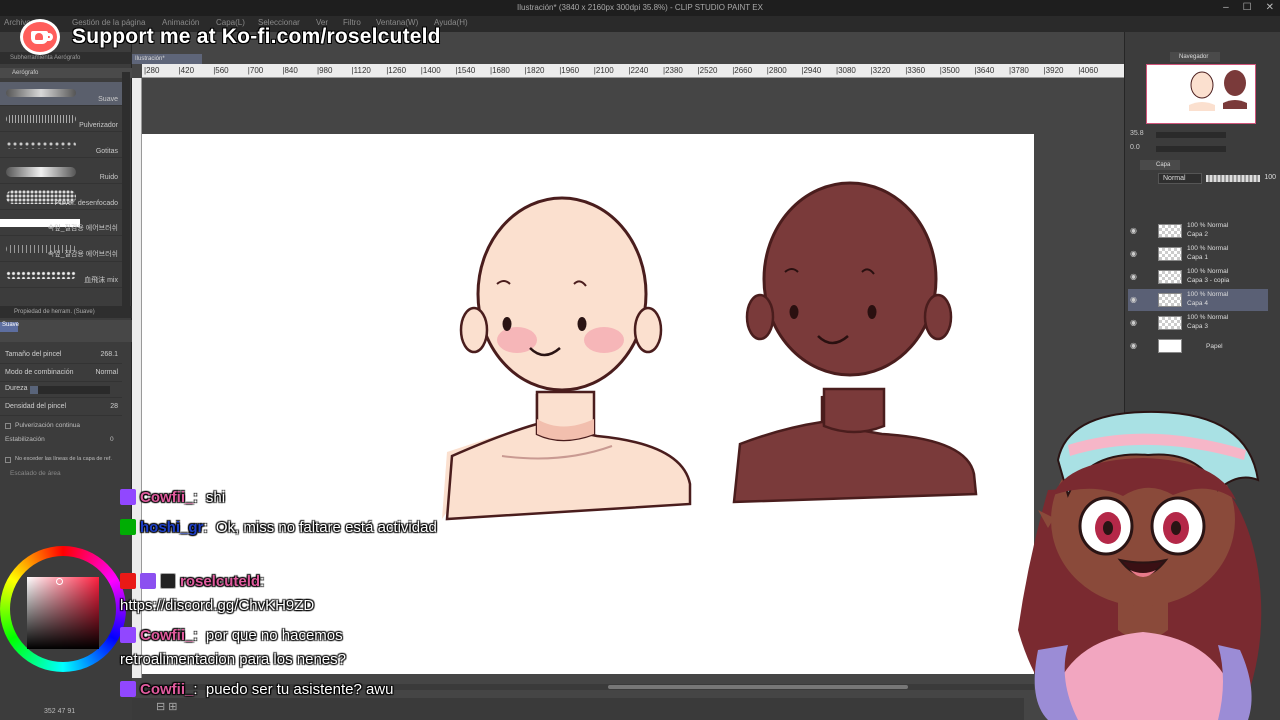 The image size is (1280, 720). Describe the element at coordinates (61, 408) in the screenshot. I see `density-row: Densidad del pincel 28` at that location.